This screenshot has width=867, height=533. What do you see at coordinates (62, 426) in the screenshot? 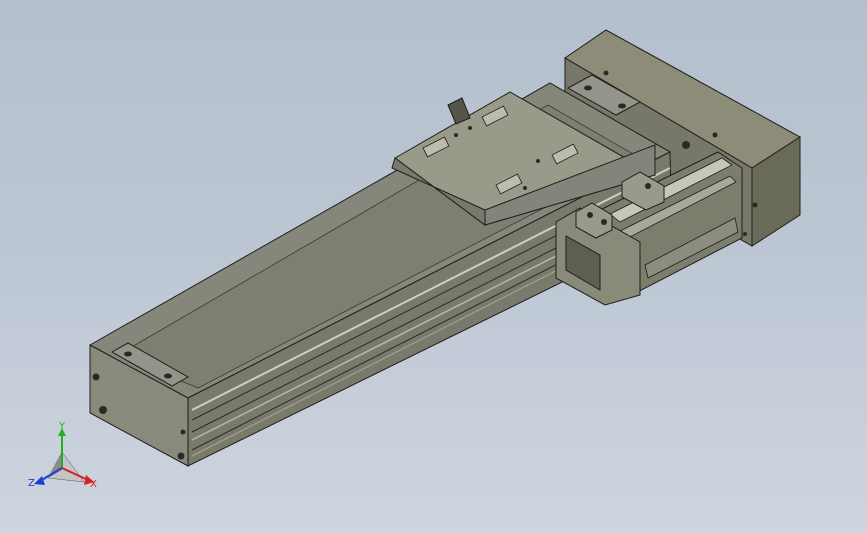
I see `y-axis-label: Y` at bounding box center [62, 426].